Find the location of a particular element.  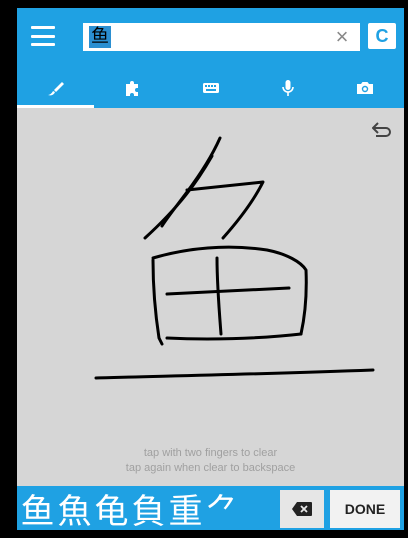

backspace-icon is located at coordinates (302, 509).